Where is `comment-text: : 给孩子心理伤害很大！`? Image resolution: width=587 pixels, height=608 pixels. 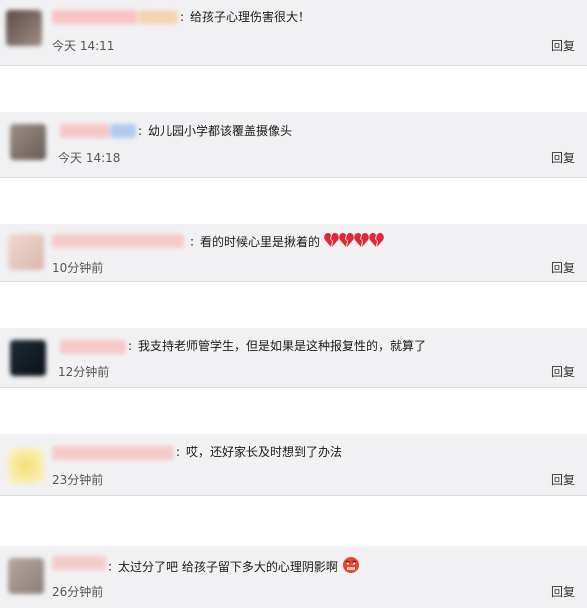
comment-text: : 给孩子心理伤害很大！ is located at coordinates (245, 17).